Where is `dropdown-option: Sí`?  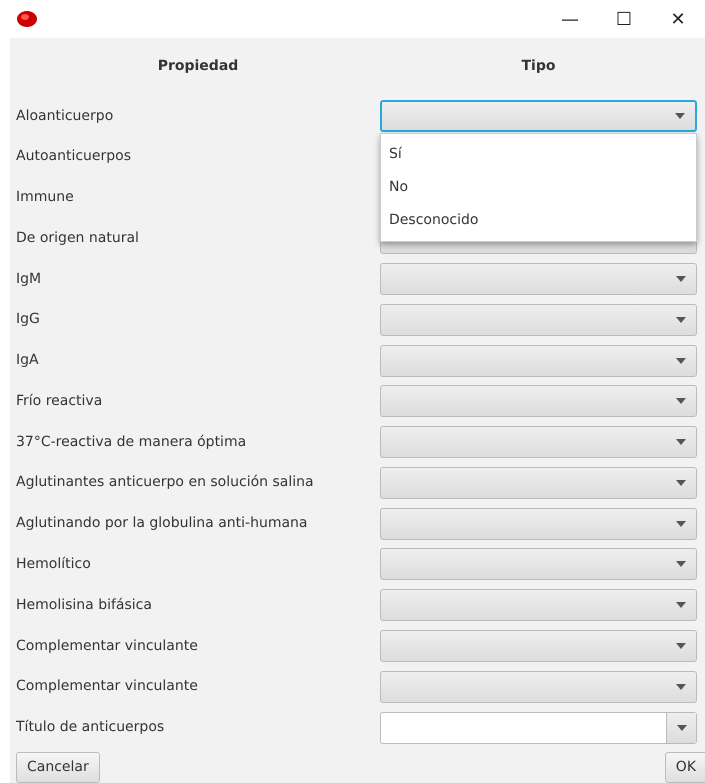
dropdown-option: Sí is located at coordinates (538, 155).